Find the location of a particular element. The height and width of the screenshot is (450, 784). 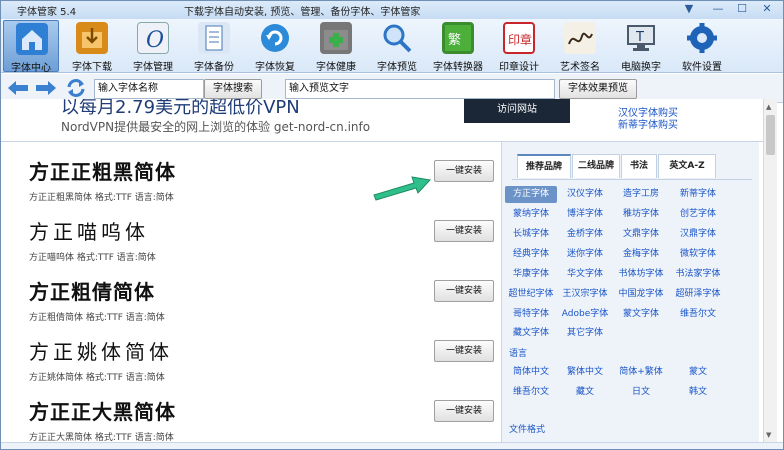

gear-icon is located at coordinates (702, 38).